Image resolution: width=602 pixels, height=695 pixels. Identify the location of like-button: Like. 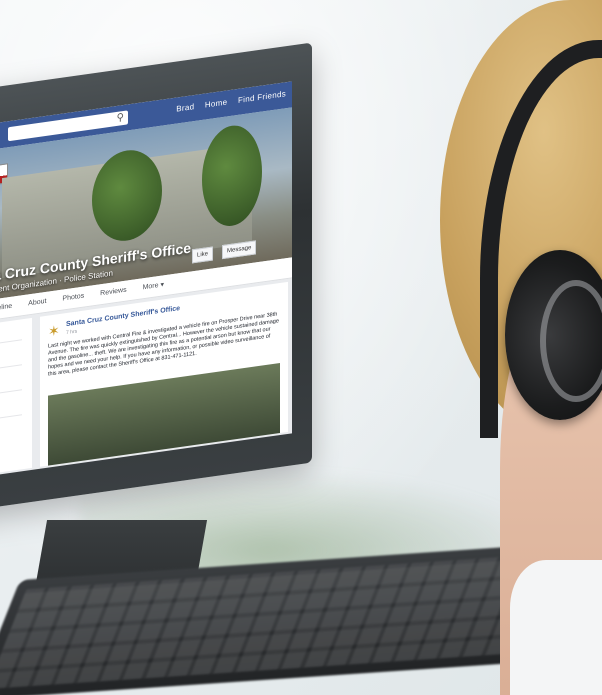
(203, 255).